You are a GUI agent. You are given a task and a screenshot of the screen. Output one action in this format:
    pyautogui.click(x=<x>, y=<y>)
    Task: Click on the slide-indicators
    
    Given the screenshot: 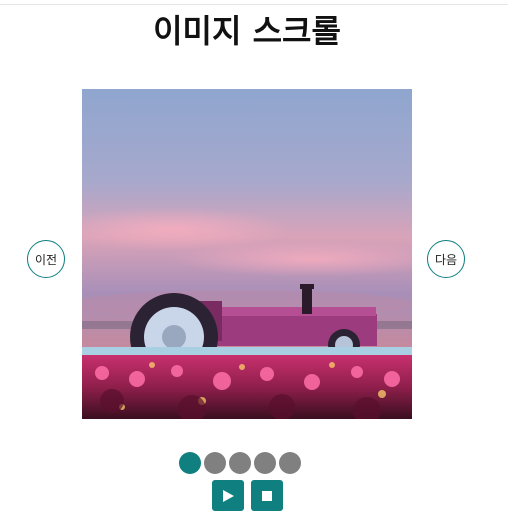 What is the action you would take?
    pyautogui.click(x=240, y=463)
    